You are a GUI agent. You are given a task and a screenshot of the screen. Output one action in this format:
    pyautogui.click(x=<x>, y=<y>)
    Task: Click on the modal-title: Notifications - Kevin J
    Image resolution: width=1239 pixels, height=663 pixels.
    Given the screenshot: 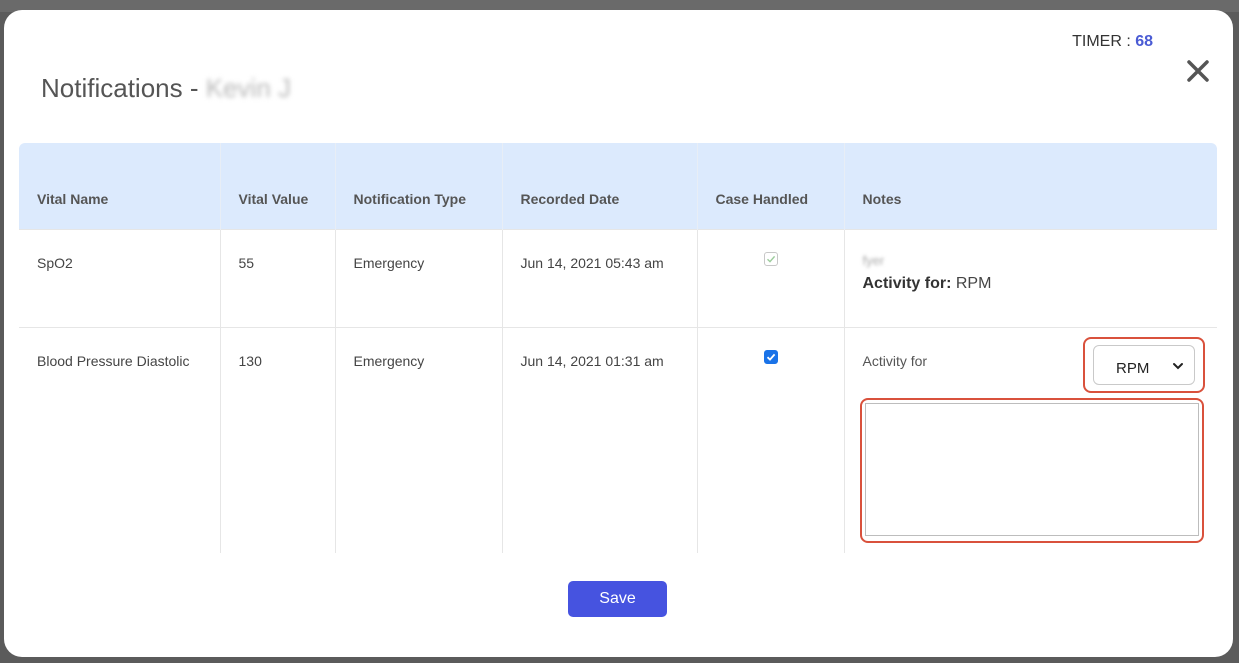 What is the action you would take?
    pyautogui.click(x=166, y=88)
    